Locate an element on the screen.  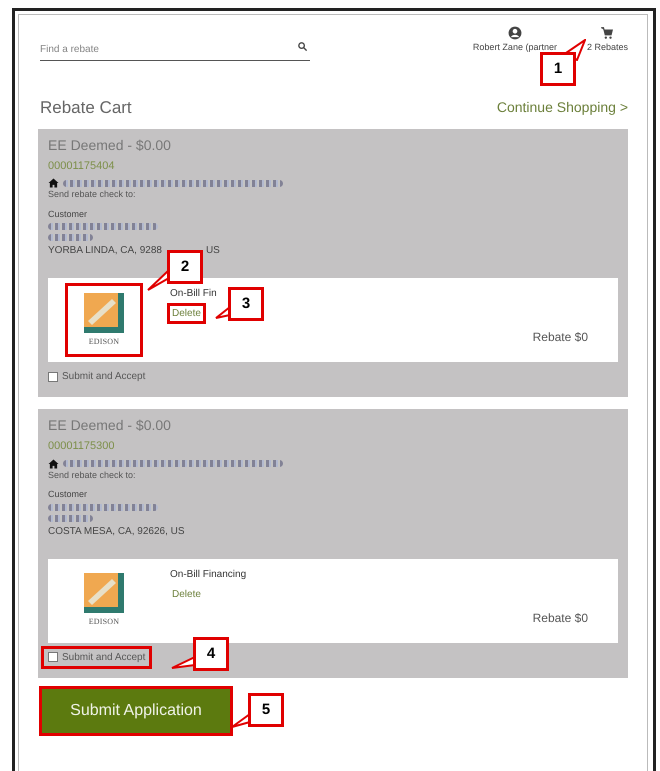
account-icon is located at coordinates (515, 33).